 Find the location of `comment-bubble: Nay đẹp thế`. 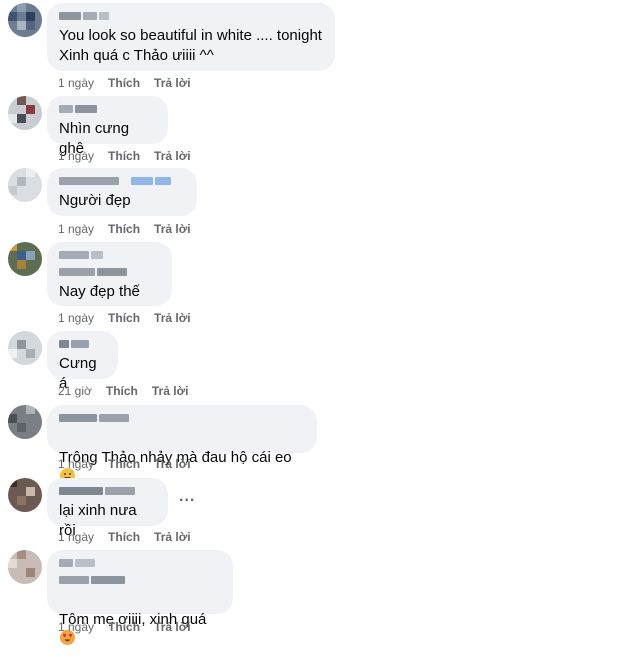

comment-bubble: Nay đẹp thế is located at coordinates (109, 274).